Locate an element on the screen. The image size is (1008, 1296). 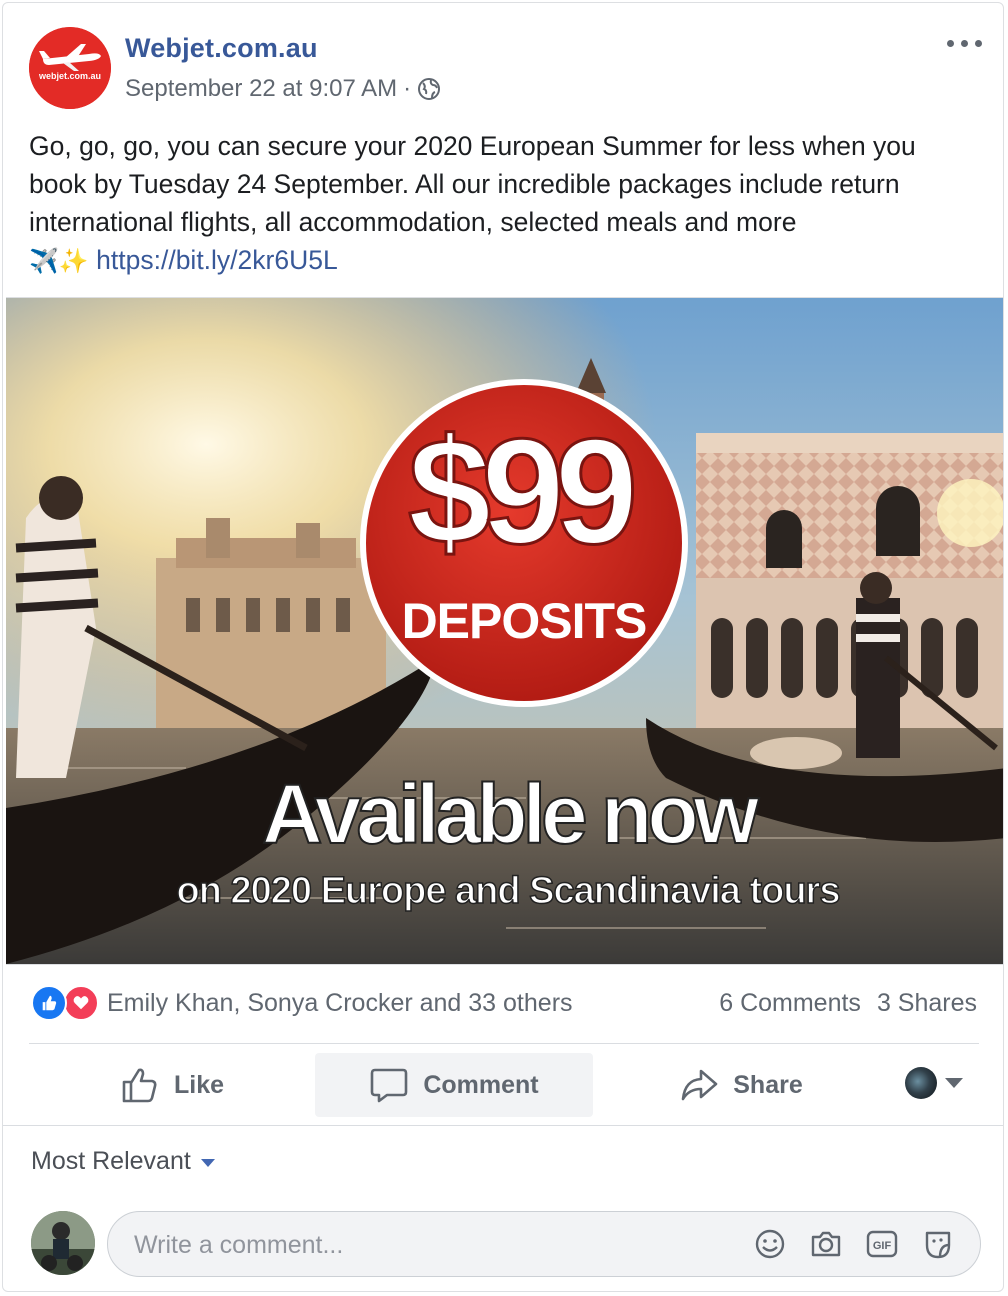
post-link: https://bit.ly/2kr6U5L is located at coordinates (217, 260).